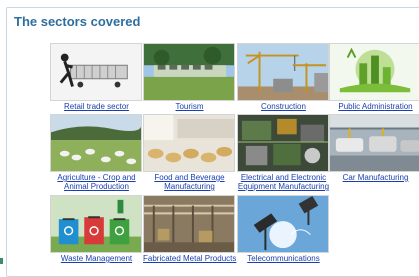  I want to click on sector-tile-telecommunications: Telecommunications, so click(283, 229).